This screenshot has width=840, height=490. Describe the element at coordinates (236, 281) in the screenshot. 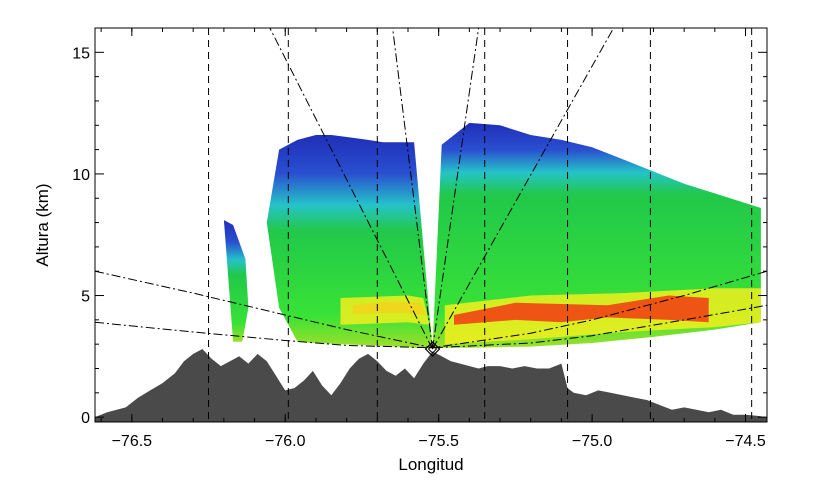

I see `echo-sector-isolated-west` at that location.